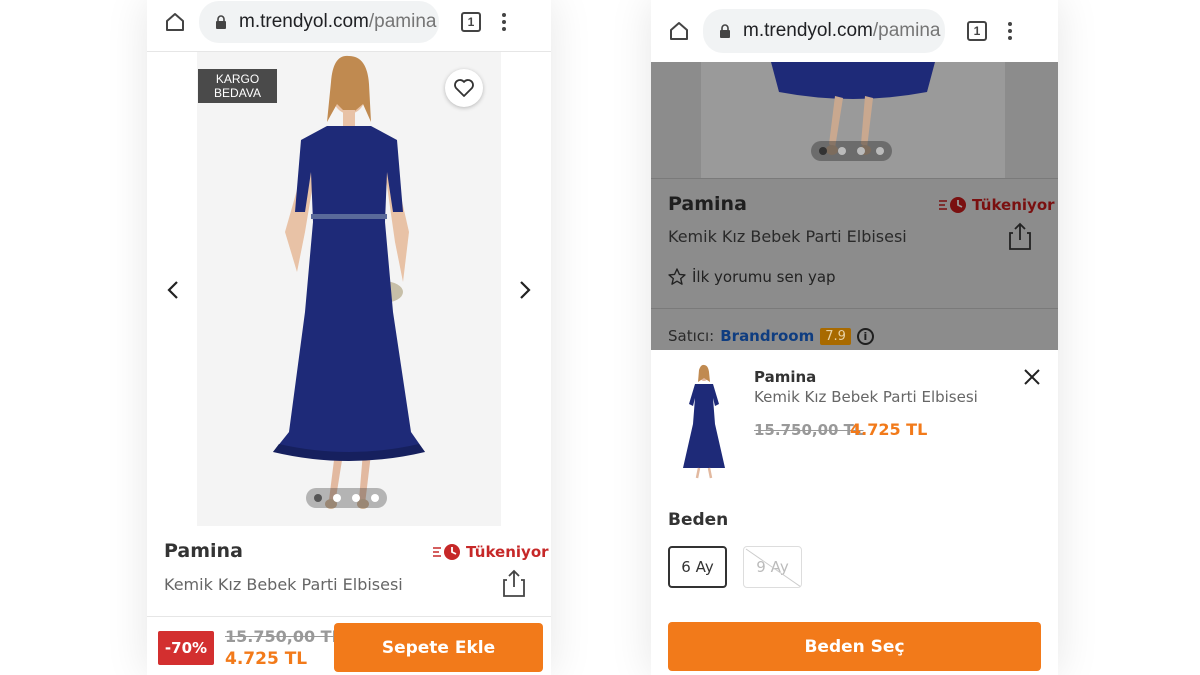 This screenshot has width=1200, height=675. I want to click on discount-badge: -70%, so click(186, 648).